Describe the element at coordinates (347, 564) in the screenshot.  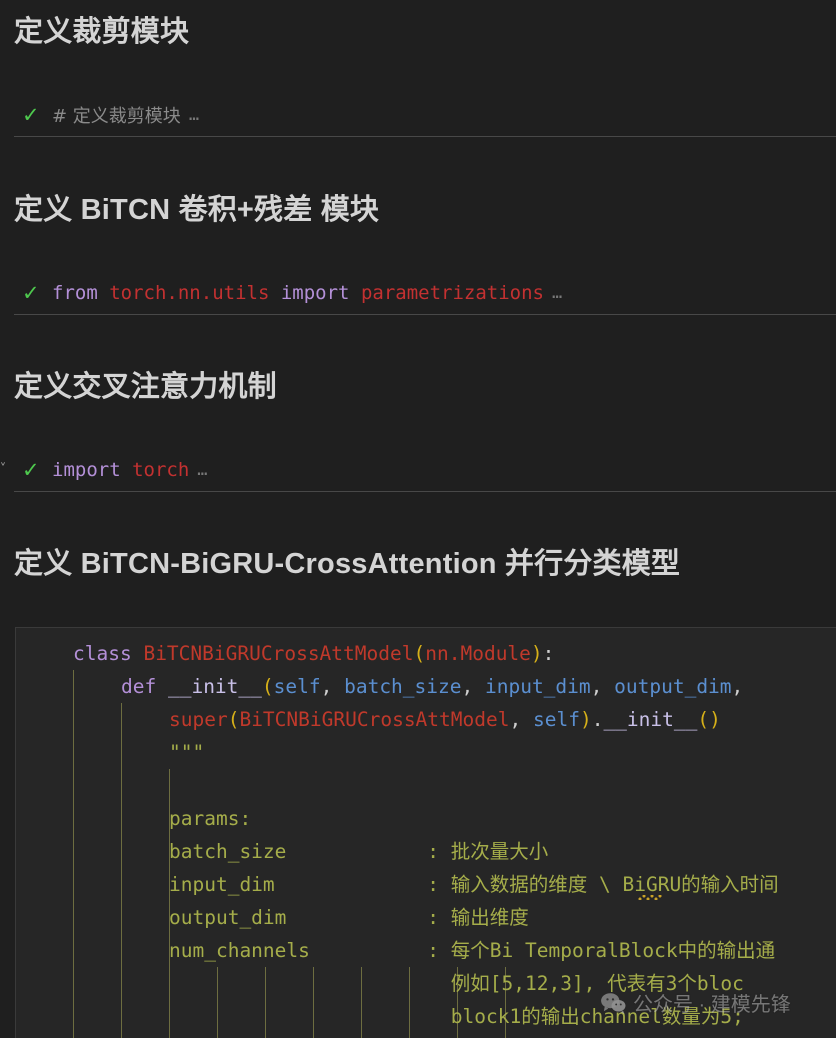
I see `markdown-heading-4: 定义 BiTCN-BiGRU-CrossAttention 并行分类模型` at that location.